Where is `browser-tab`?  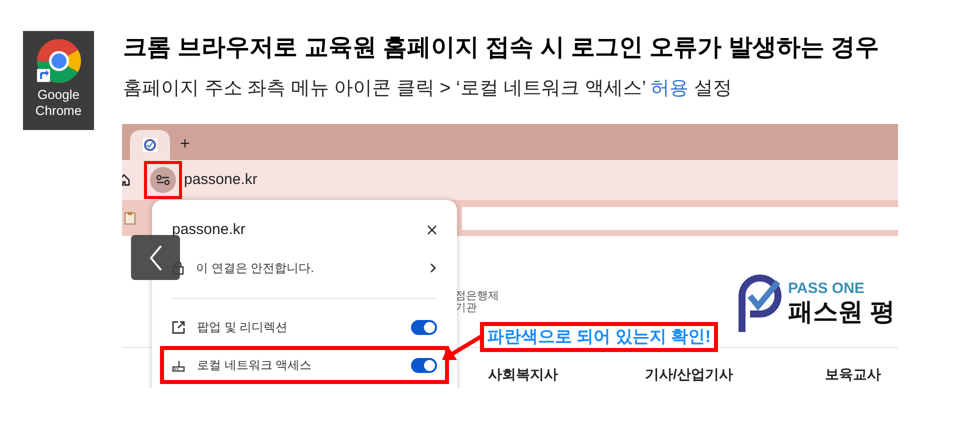 browser-tab is located at coordinates (150, 145).